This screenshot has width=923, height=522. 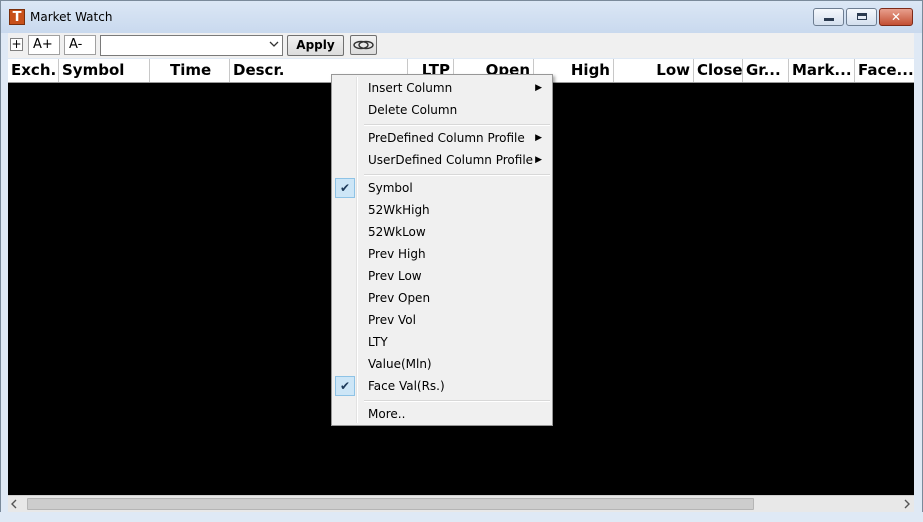 I want to click on menu-item-lty: LTY, so click(x=442, y=342).